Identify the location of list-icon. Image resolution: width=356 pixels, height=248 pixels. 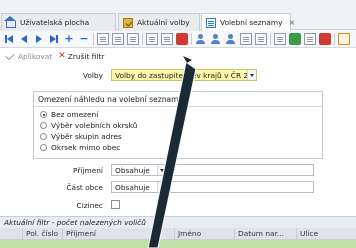
(211, 22).